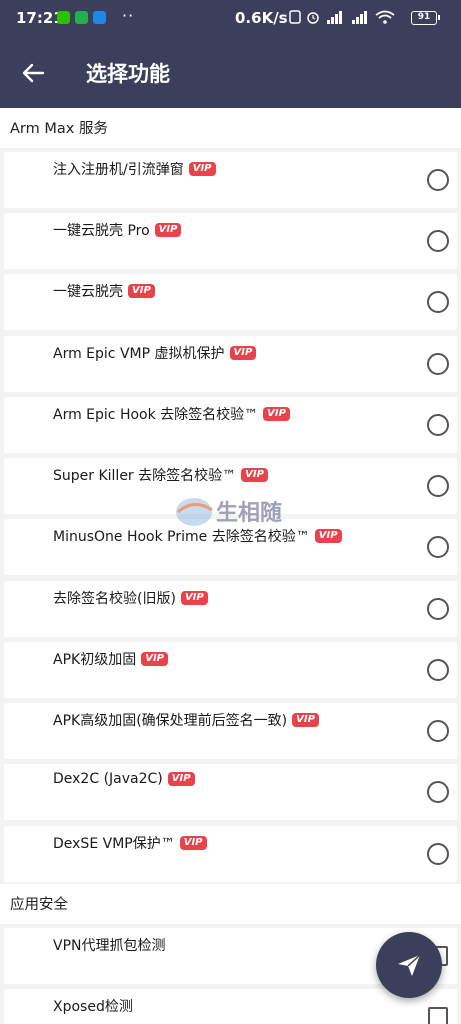 This screenshot has width=461, height=1024. What do you see at coordinates (438, 1015) in the screenshot?
I see `checkbox` at bounding box center [438, 1015].